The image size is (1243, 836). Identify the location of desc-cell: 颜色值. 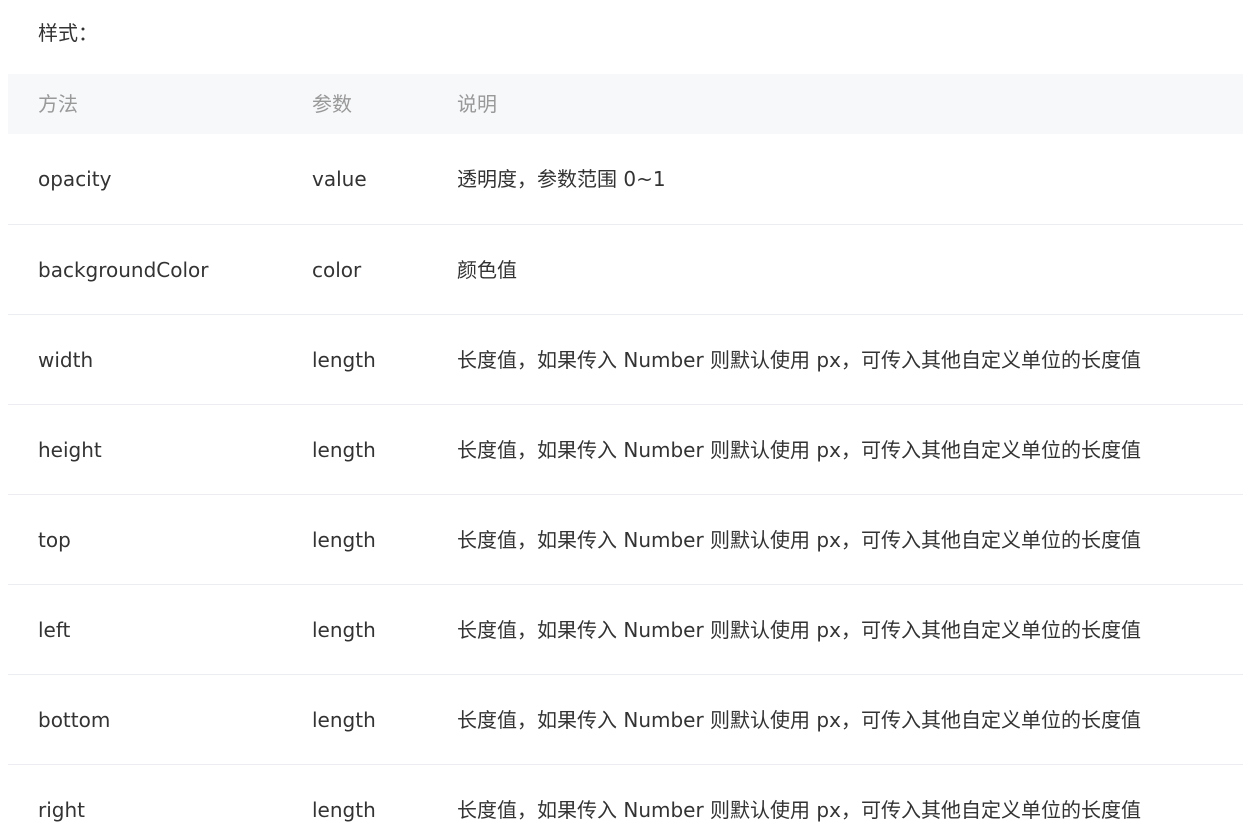
(487, 269).